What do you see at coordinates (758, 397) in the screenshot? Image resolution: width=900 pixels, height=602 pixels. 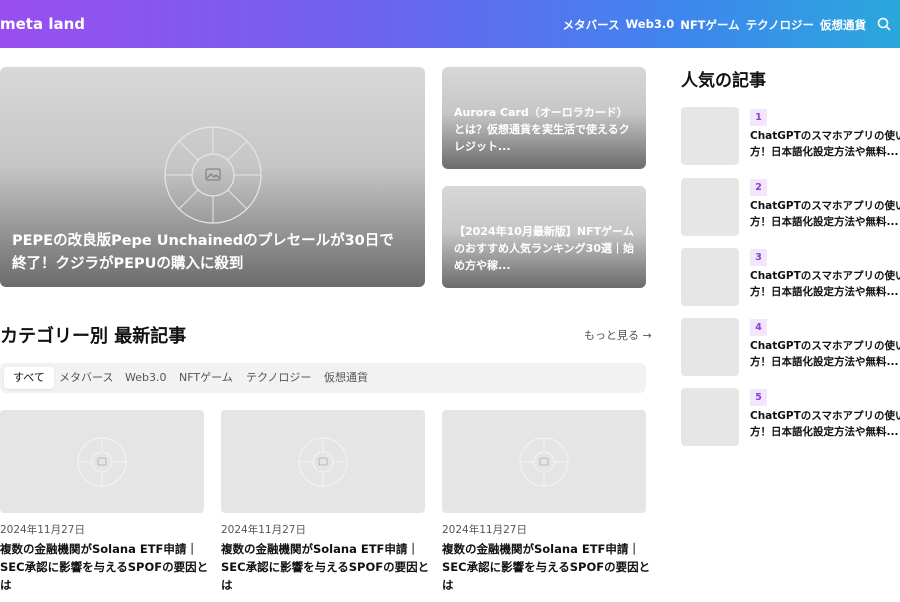 I see `rank-badge: 5` at bounding box center [758, 397].